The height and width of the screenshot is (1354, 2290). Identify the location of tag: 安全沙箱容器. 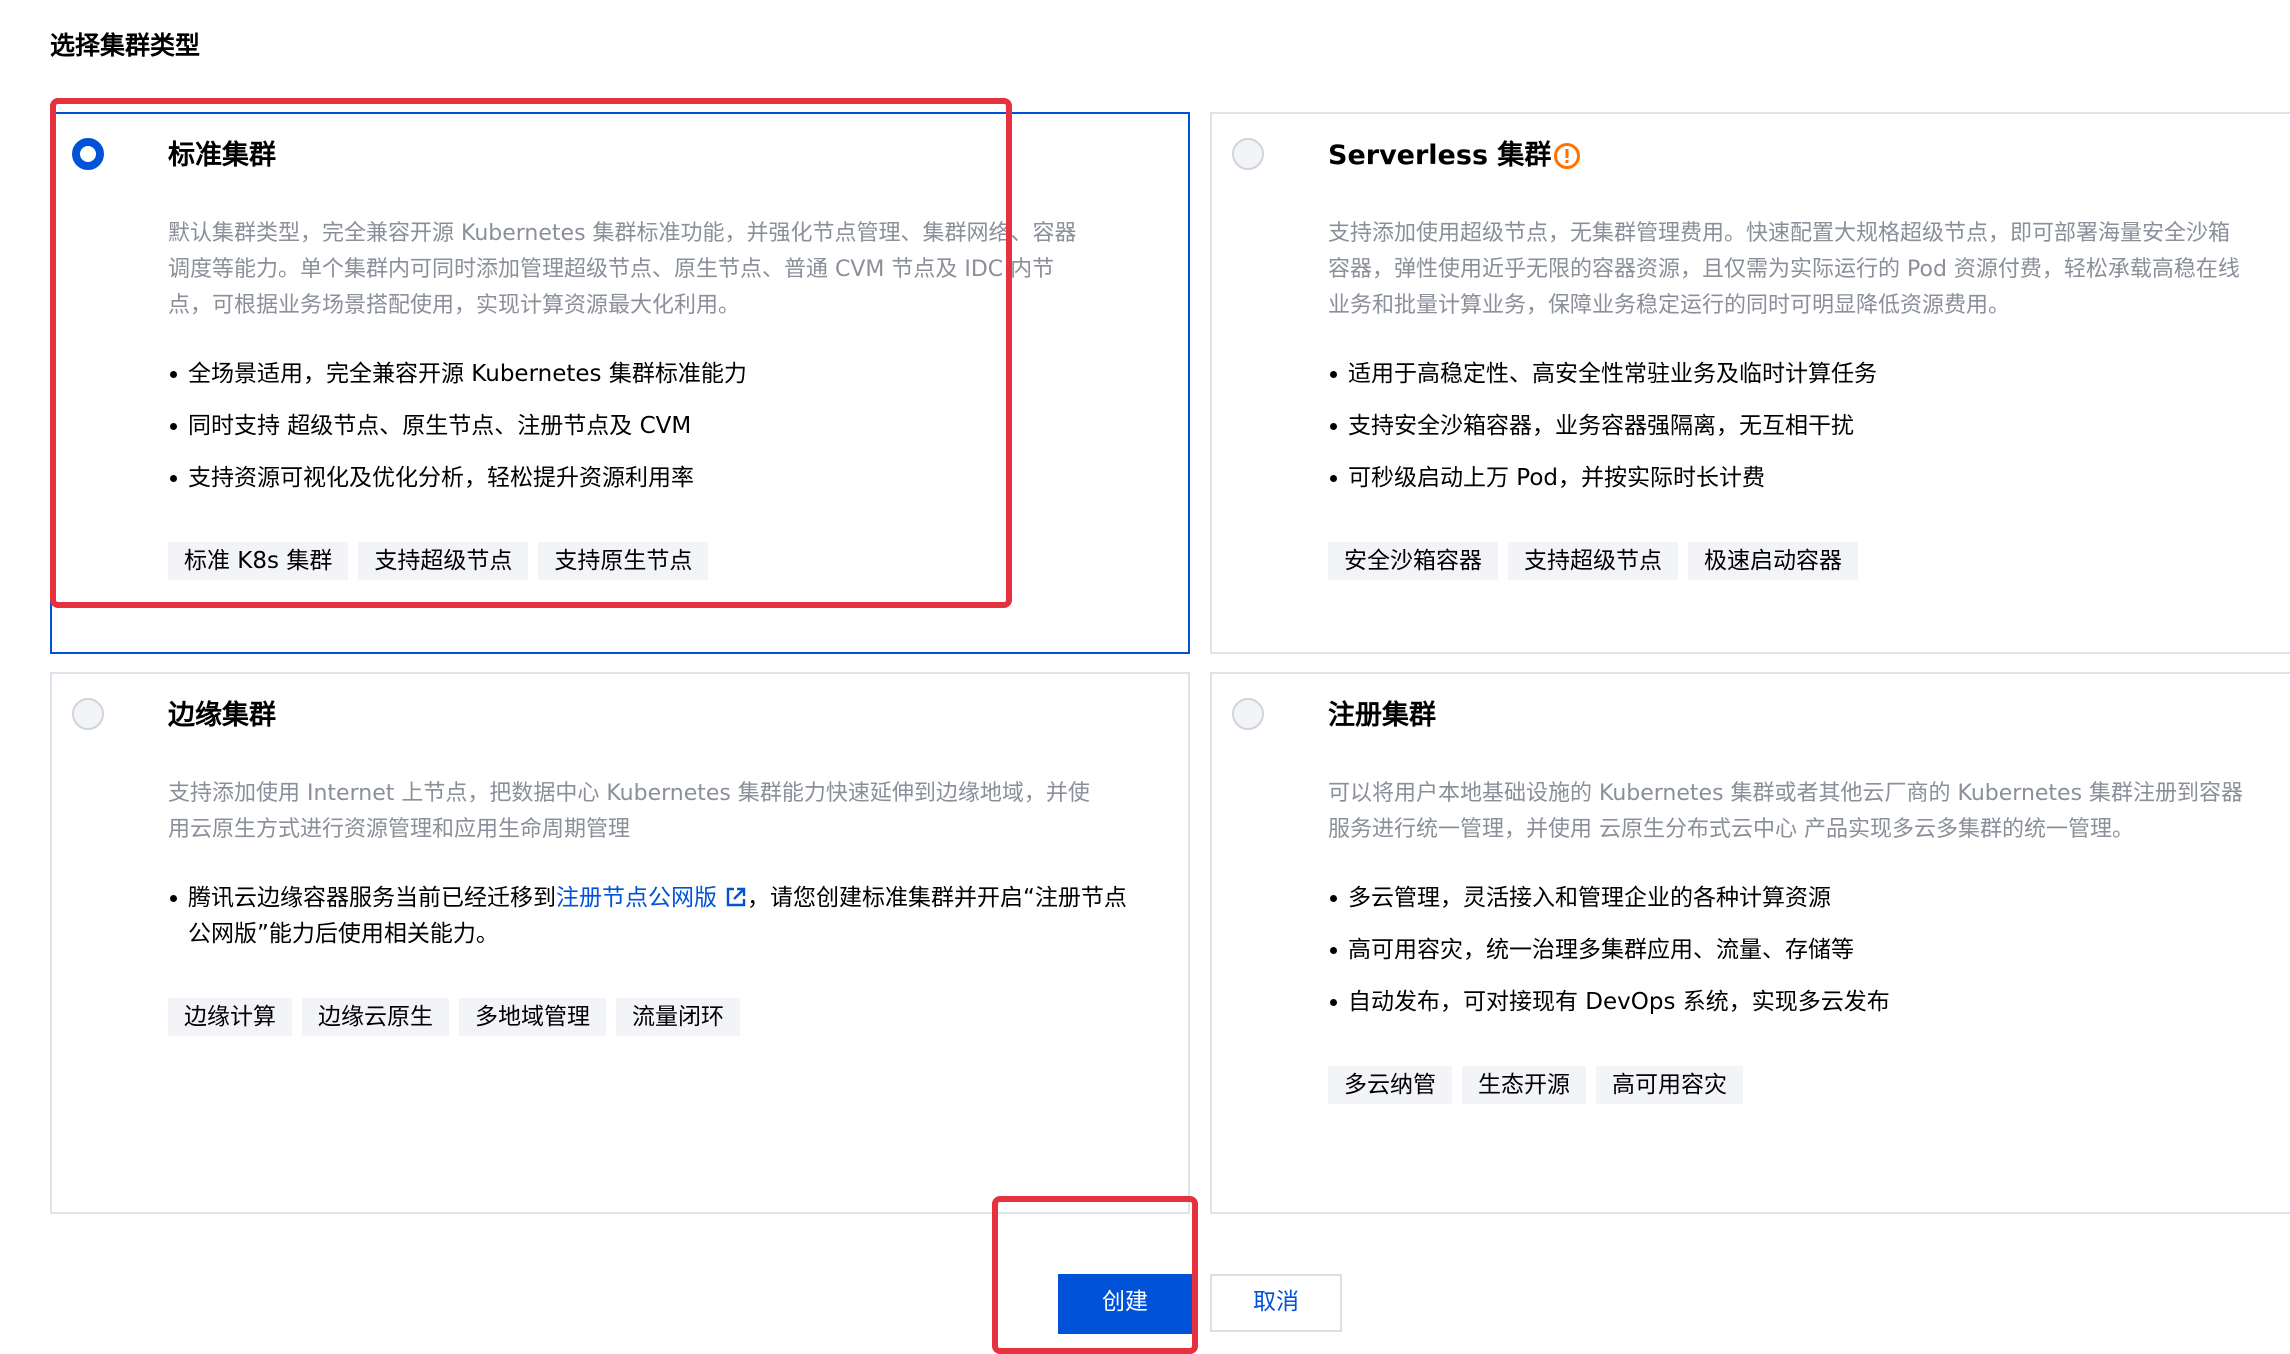
(1413, 561).